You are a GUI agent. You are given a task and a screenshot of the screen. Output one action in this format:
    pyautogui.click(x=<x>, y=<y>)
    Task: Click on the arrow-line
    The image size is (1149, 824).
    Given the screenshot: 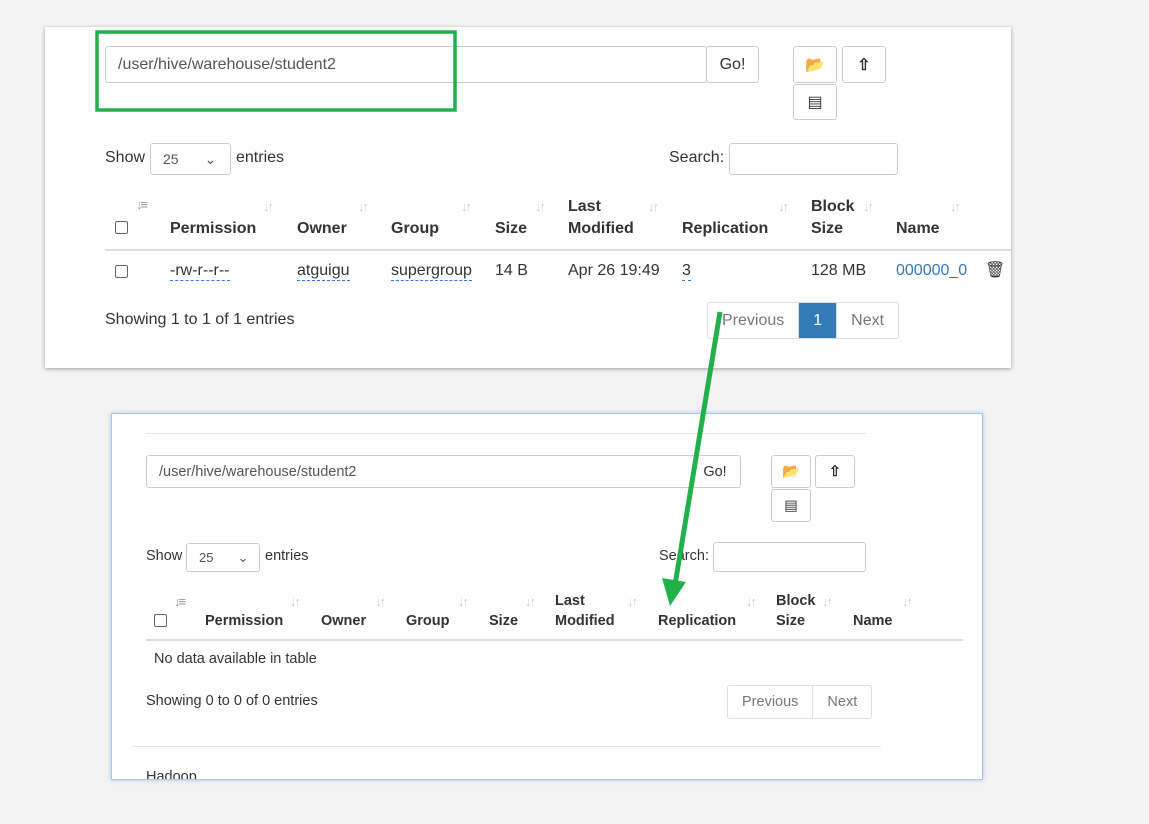 What is the action you would take?
    pyautogui.click(x=697, y=448)
    